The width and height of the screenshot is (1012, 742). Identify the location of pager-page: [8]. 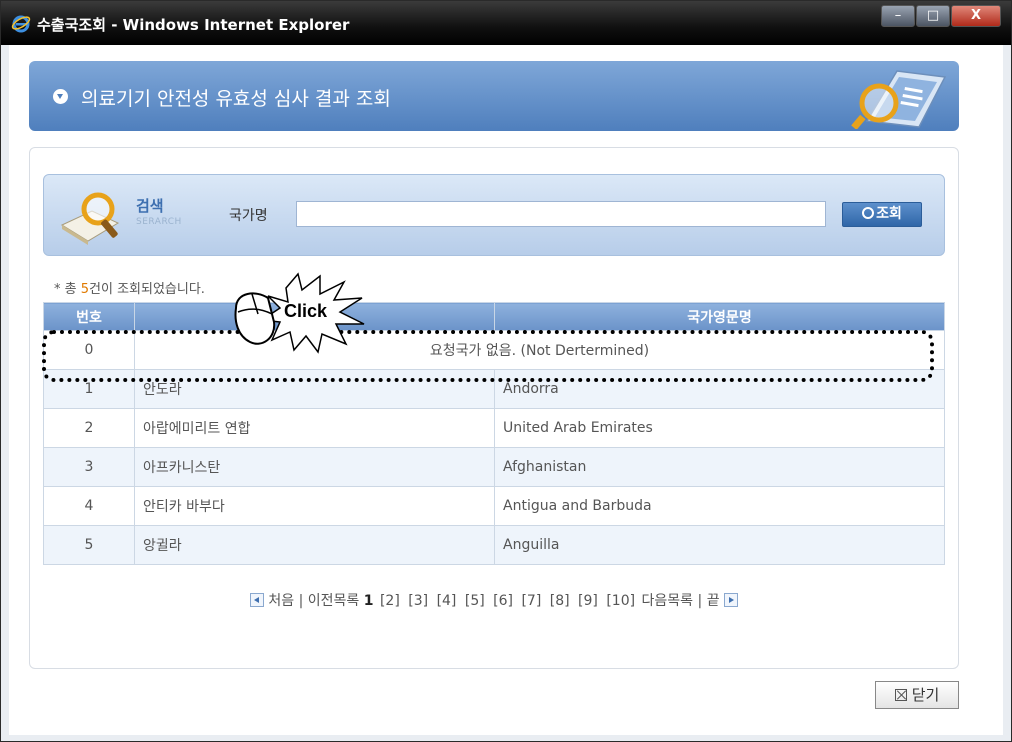
(560, 601).